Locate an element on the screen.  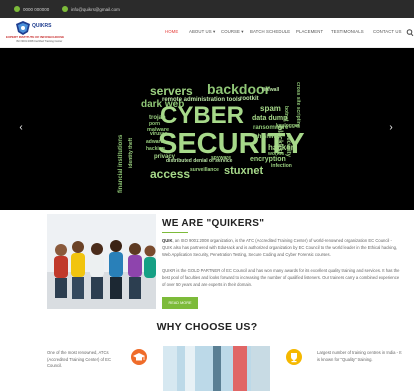
feature-left-badge is located at coordinates (139, 357).